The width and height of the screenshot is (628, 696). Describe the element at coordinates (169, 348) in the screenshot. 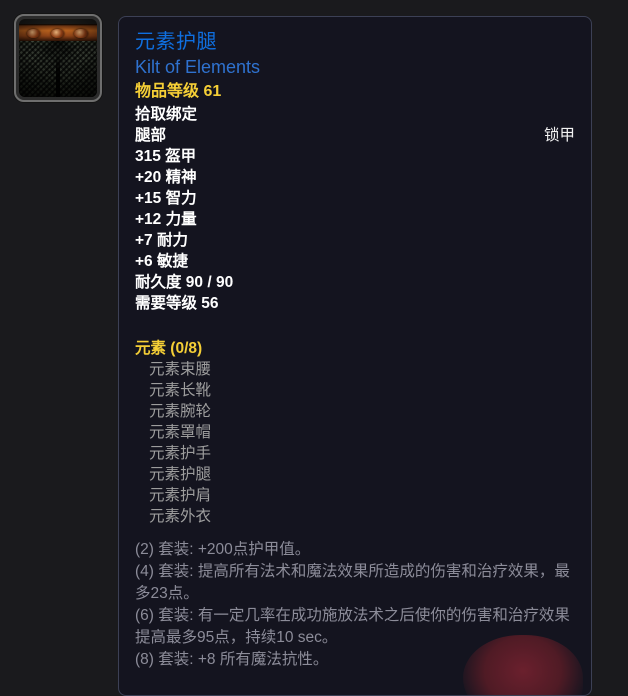

I see `set-header: 元素 (0/8)` at that location.